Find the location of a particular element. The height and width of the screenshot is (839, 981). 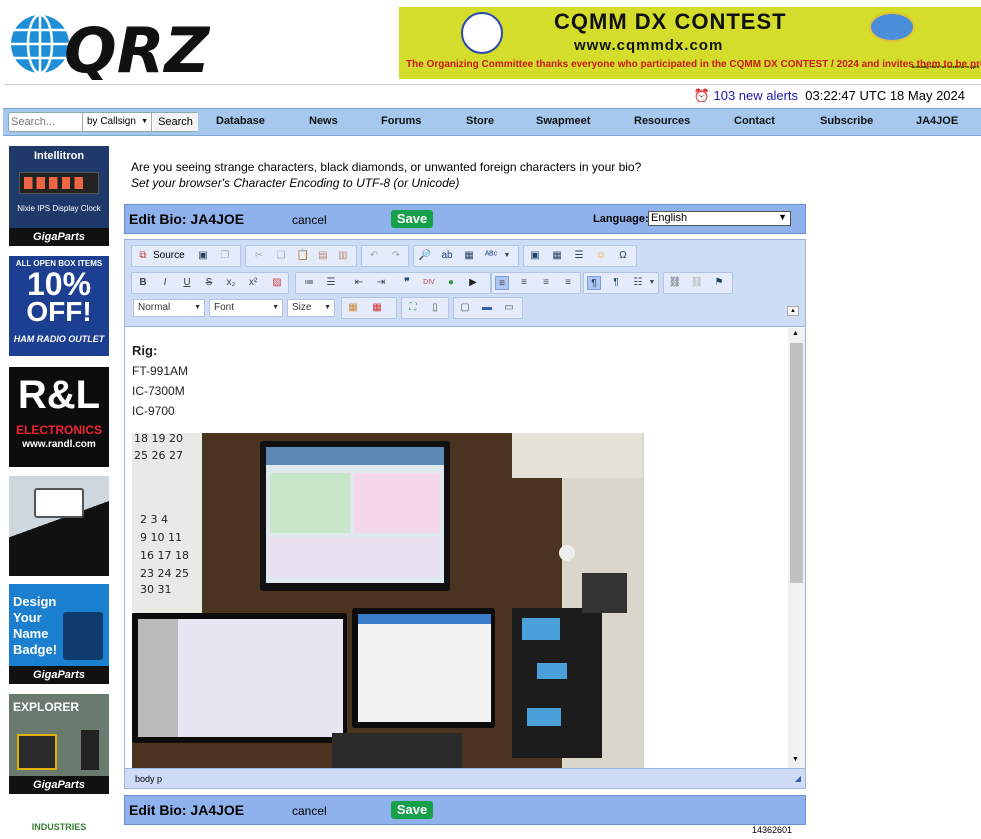

copy-icon: ❏ is located at coordinates (281, 256).